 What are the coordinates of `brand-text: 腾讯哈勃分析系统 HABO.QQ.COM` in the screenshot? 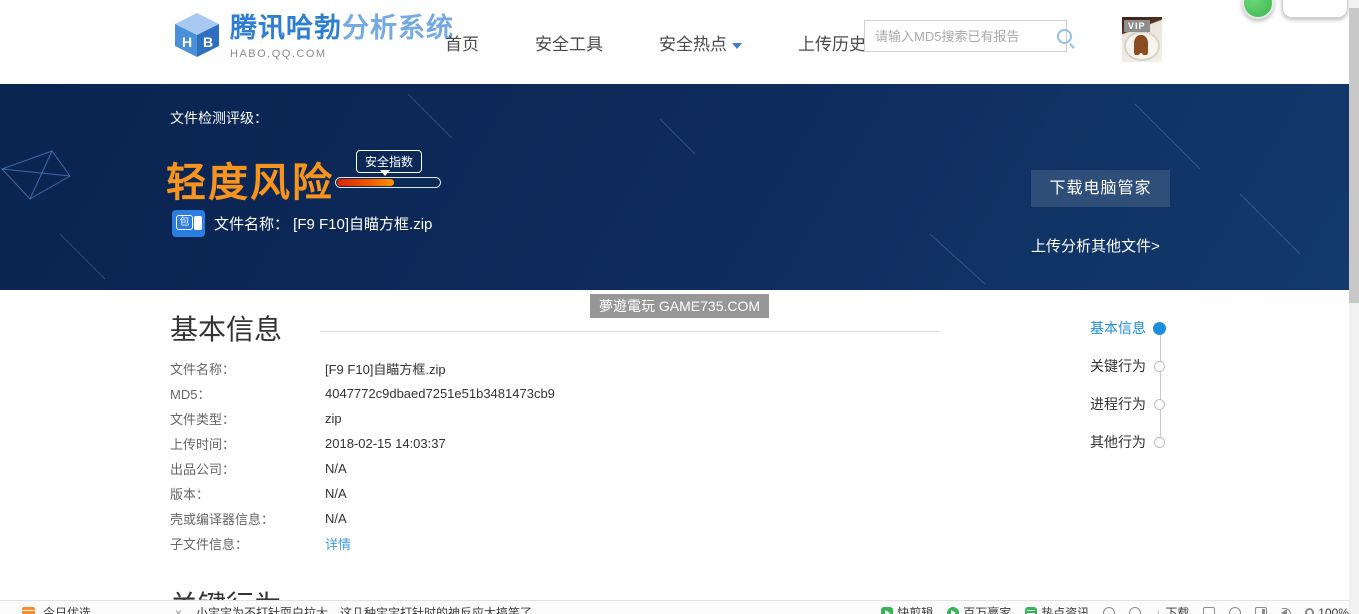 It's located at (342, 35).